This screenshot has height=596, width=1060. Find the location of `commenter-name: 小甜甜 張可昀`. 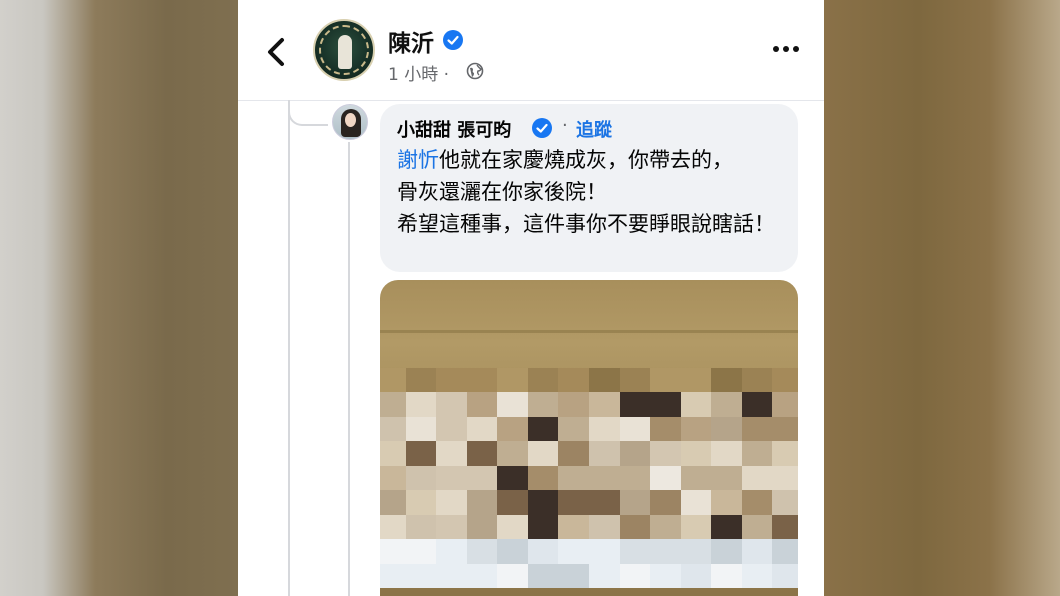

commenter-name: 小甜甜 張可昀 is located at coordinates (454, 129).